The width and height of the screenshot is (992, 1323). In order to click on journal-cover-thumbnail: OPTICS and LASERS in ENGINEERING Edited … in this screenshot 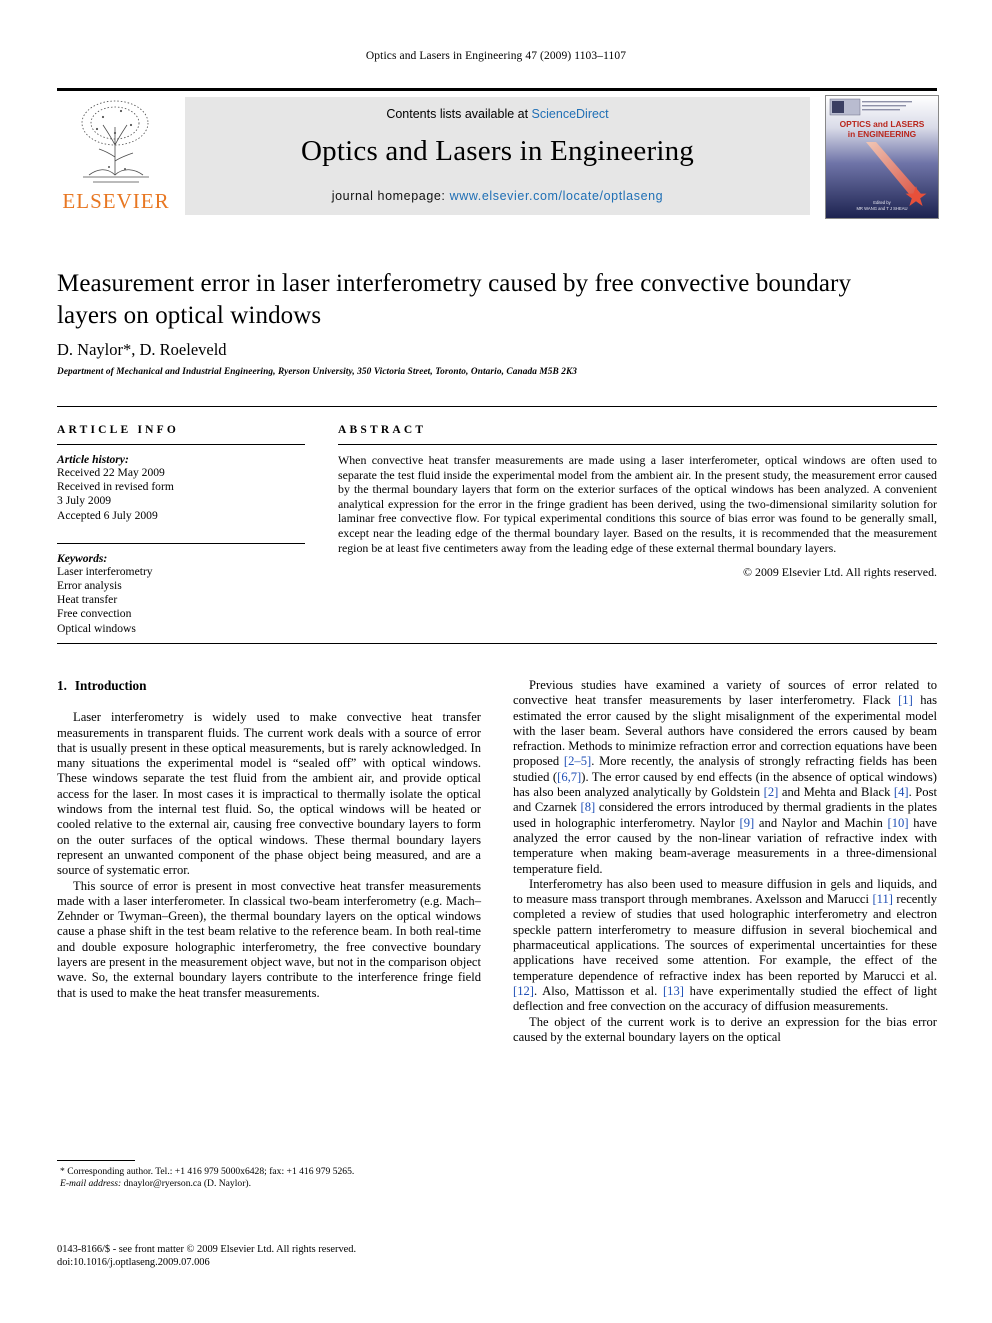, I will do `click(882, 157)`.